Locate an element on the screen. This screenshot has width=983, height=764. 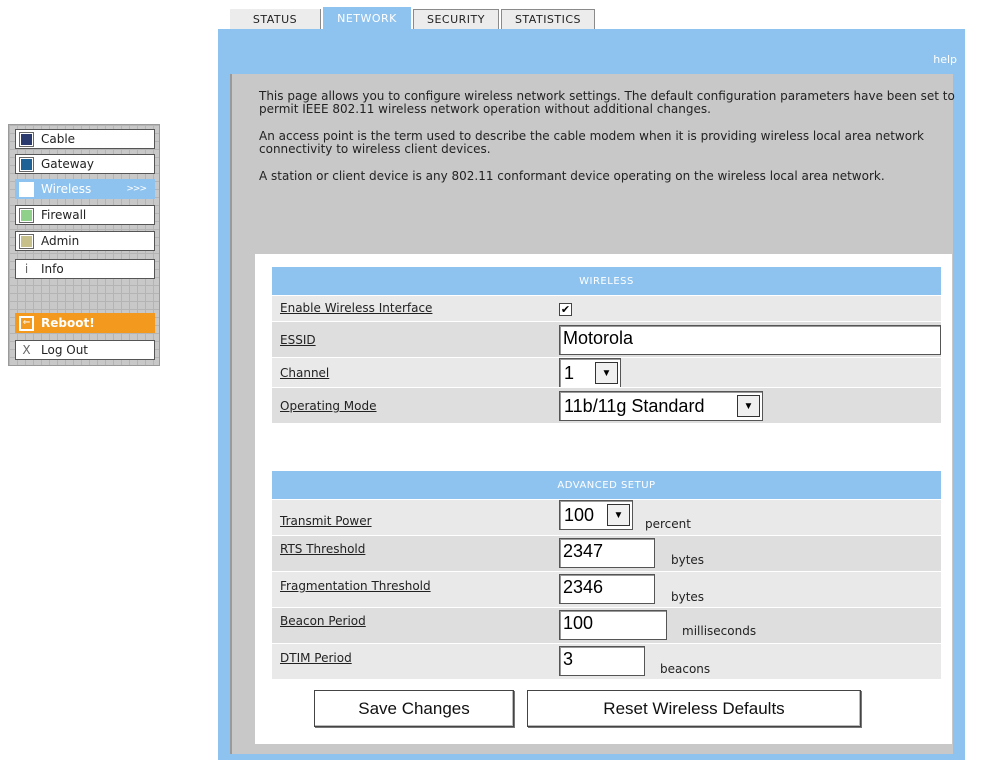
dtim-period-unit: beacons is located at coordinates (685, 669).